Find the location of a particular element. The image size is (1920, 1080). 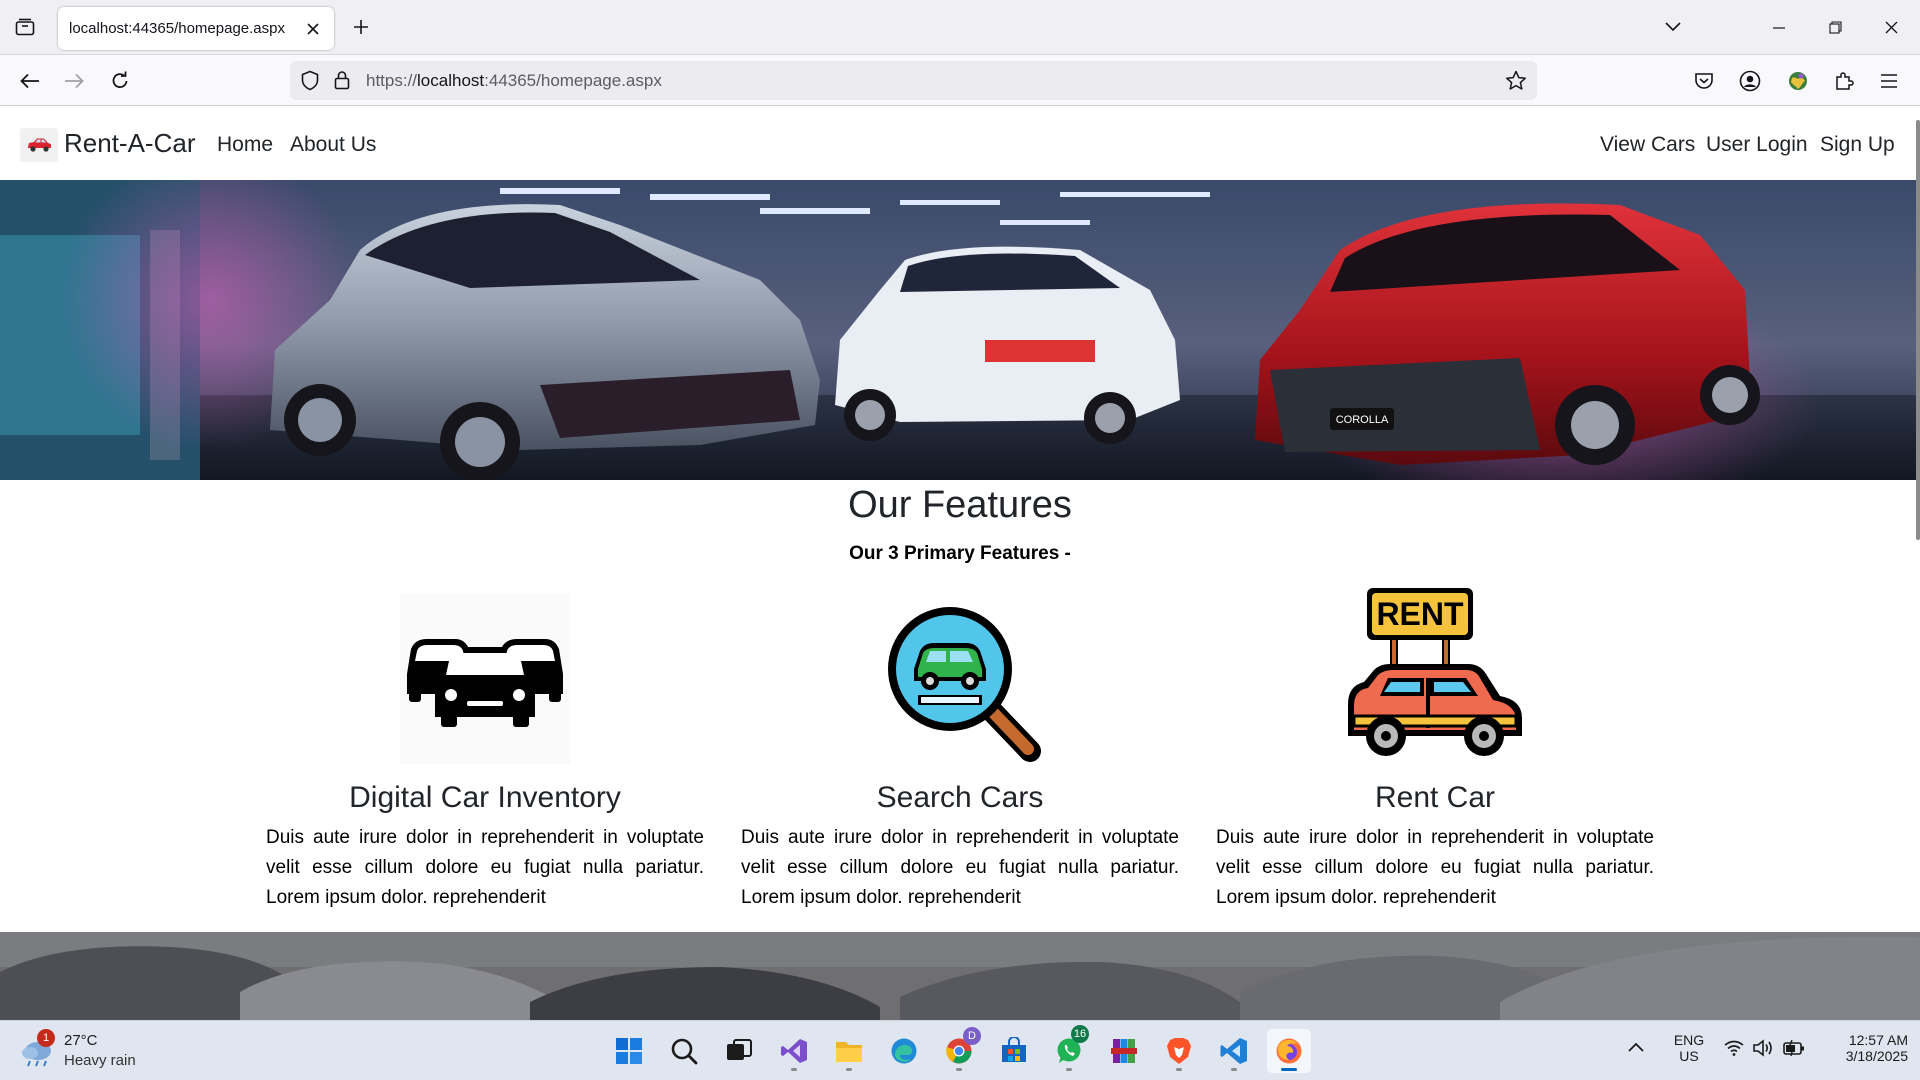

url-bar: https://localhost:44365/homepage.aspx is located at coordinates (913, 80).